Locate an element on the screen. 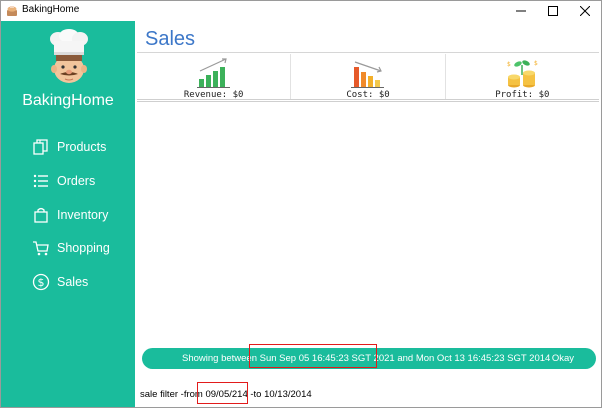 Image resolution: width=602 pixels, height=408 pixels. title-divider is located at coordinates (368, 52).